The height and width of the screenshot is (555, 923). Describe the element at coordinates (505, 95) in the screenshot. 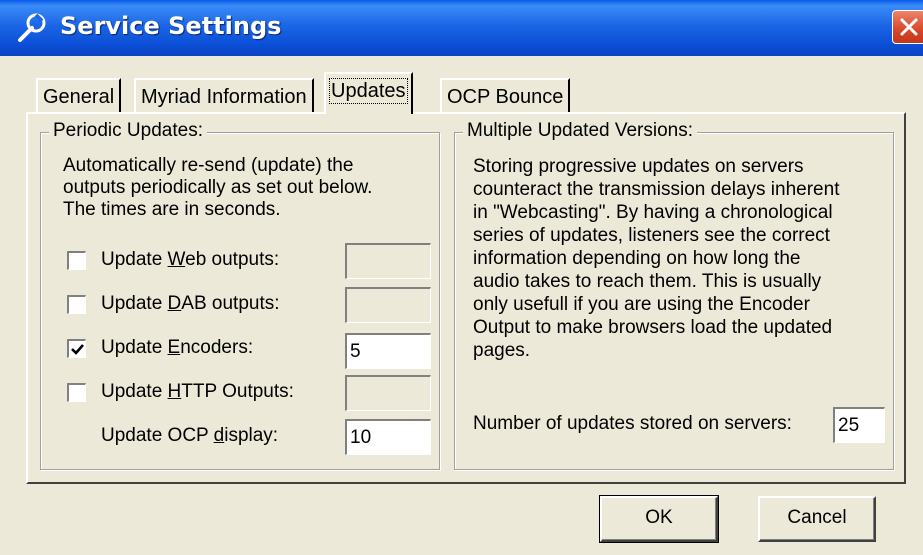

I see `tab-ocp-bounce: OCP Bounce` at that location.